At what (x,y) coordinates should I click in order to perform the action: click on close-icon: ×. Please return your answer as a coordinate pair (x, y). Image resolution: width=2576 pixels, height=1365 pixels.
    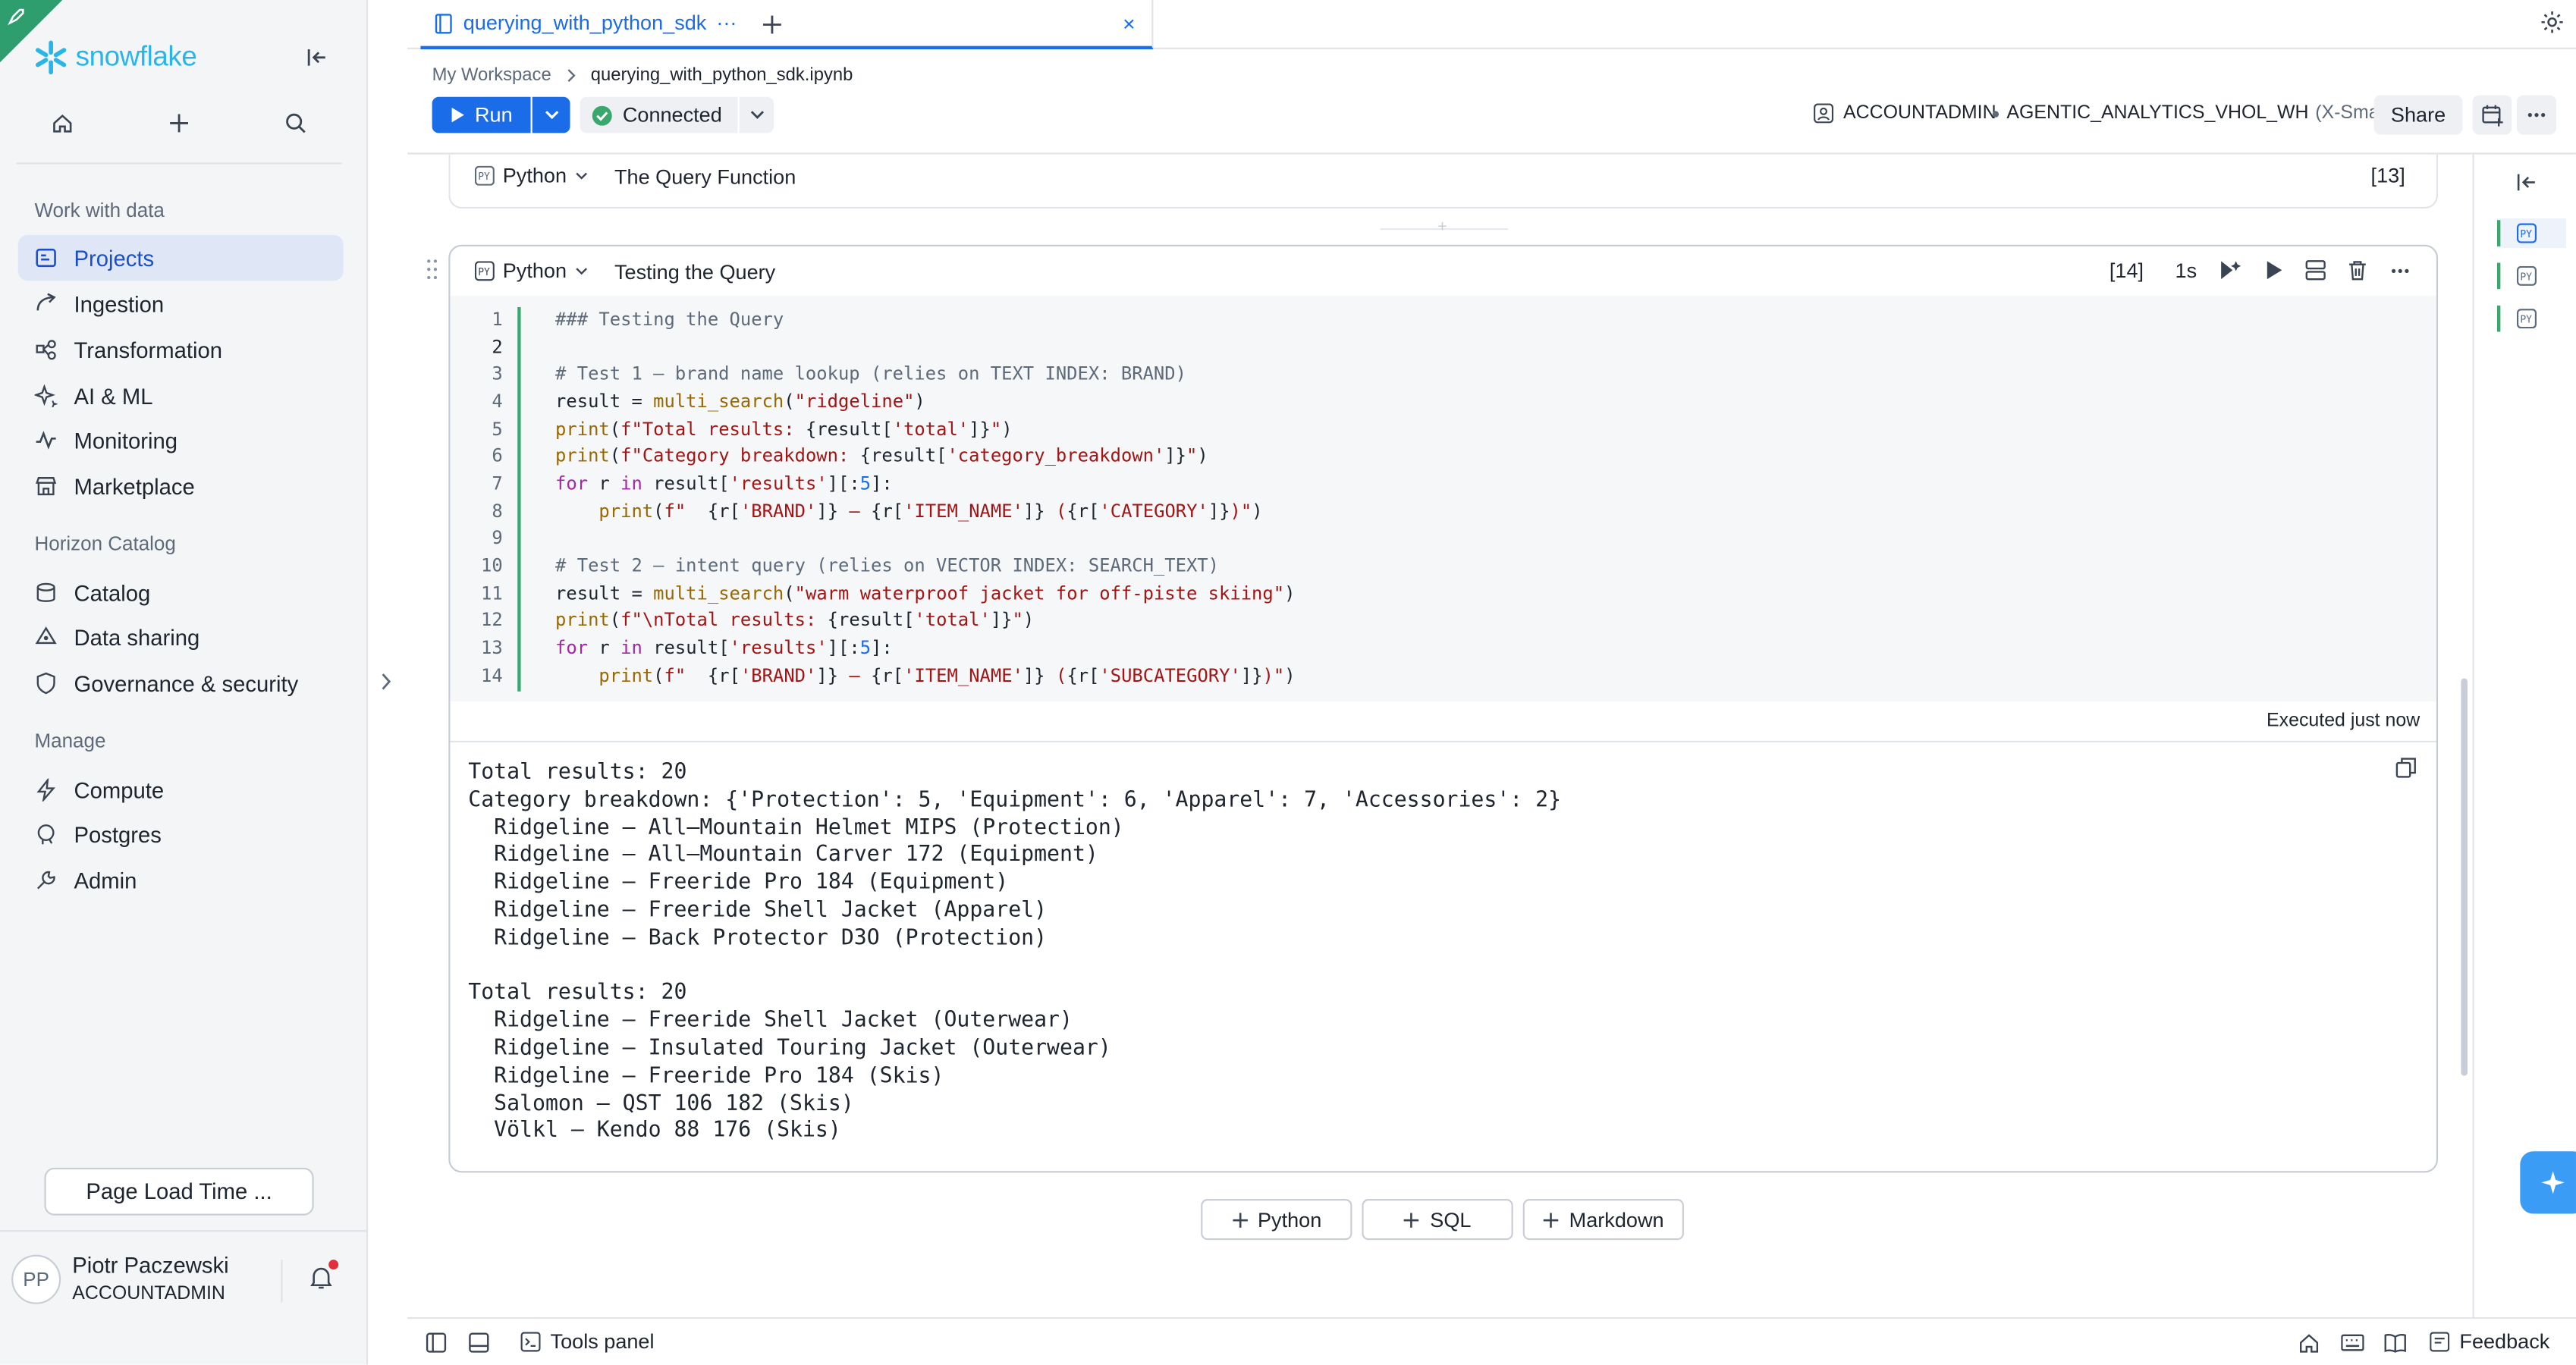
    Looking at the image, I should click on (1129, 23).